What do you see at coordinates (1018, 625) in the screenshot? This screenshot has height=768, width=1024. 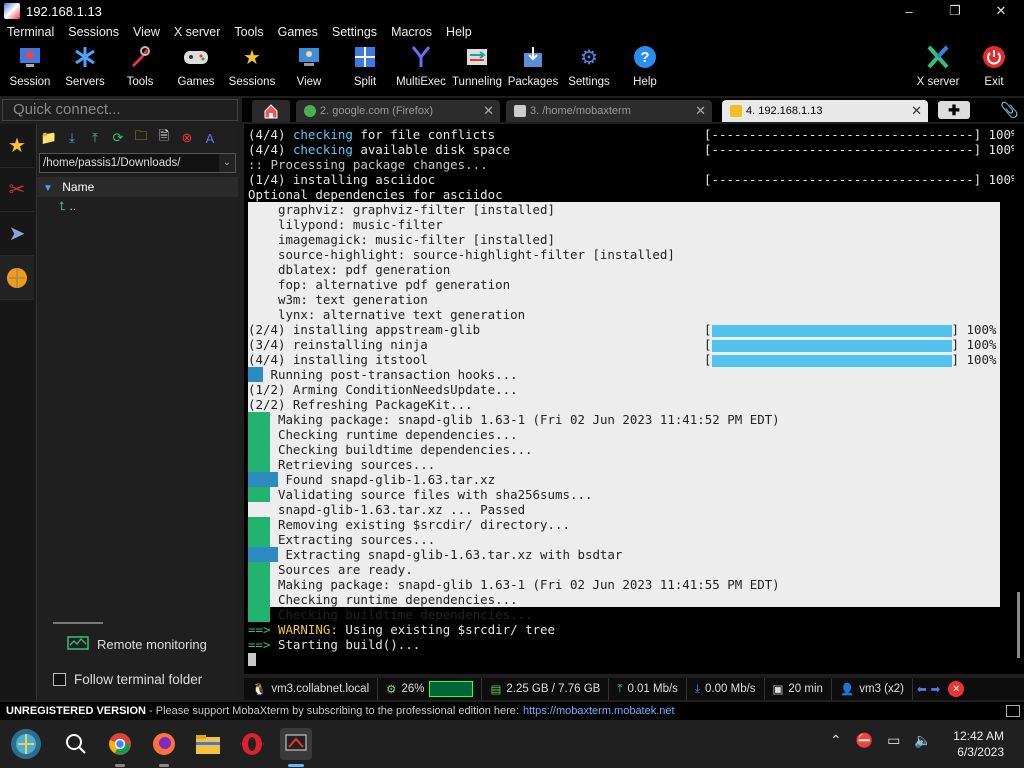 I see `scroll-thumb` at bounding box center [1018, 625].